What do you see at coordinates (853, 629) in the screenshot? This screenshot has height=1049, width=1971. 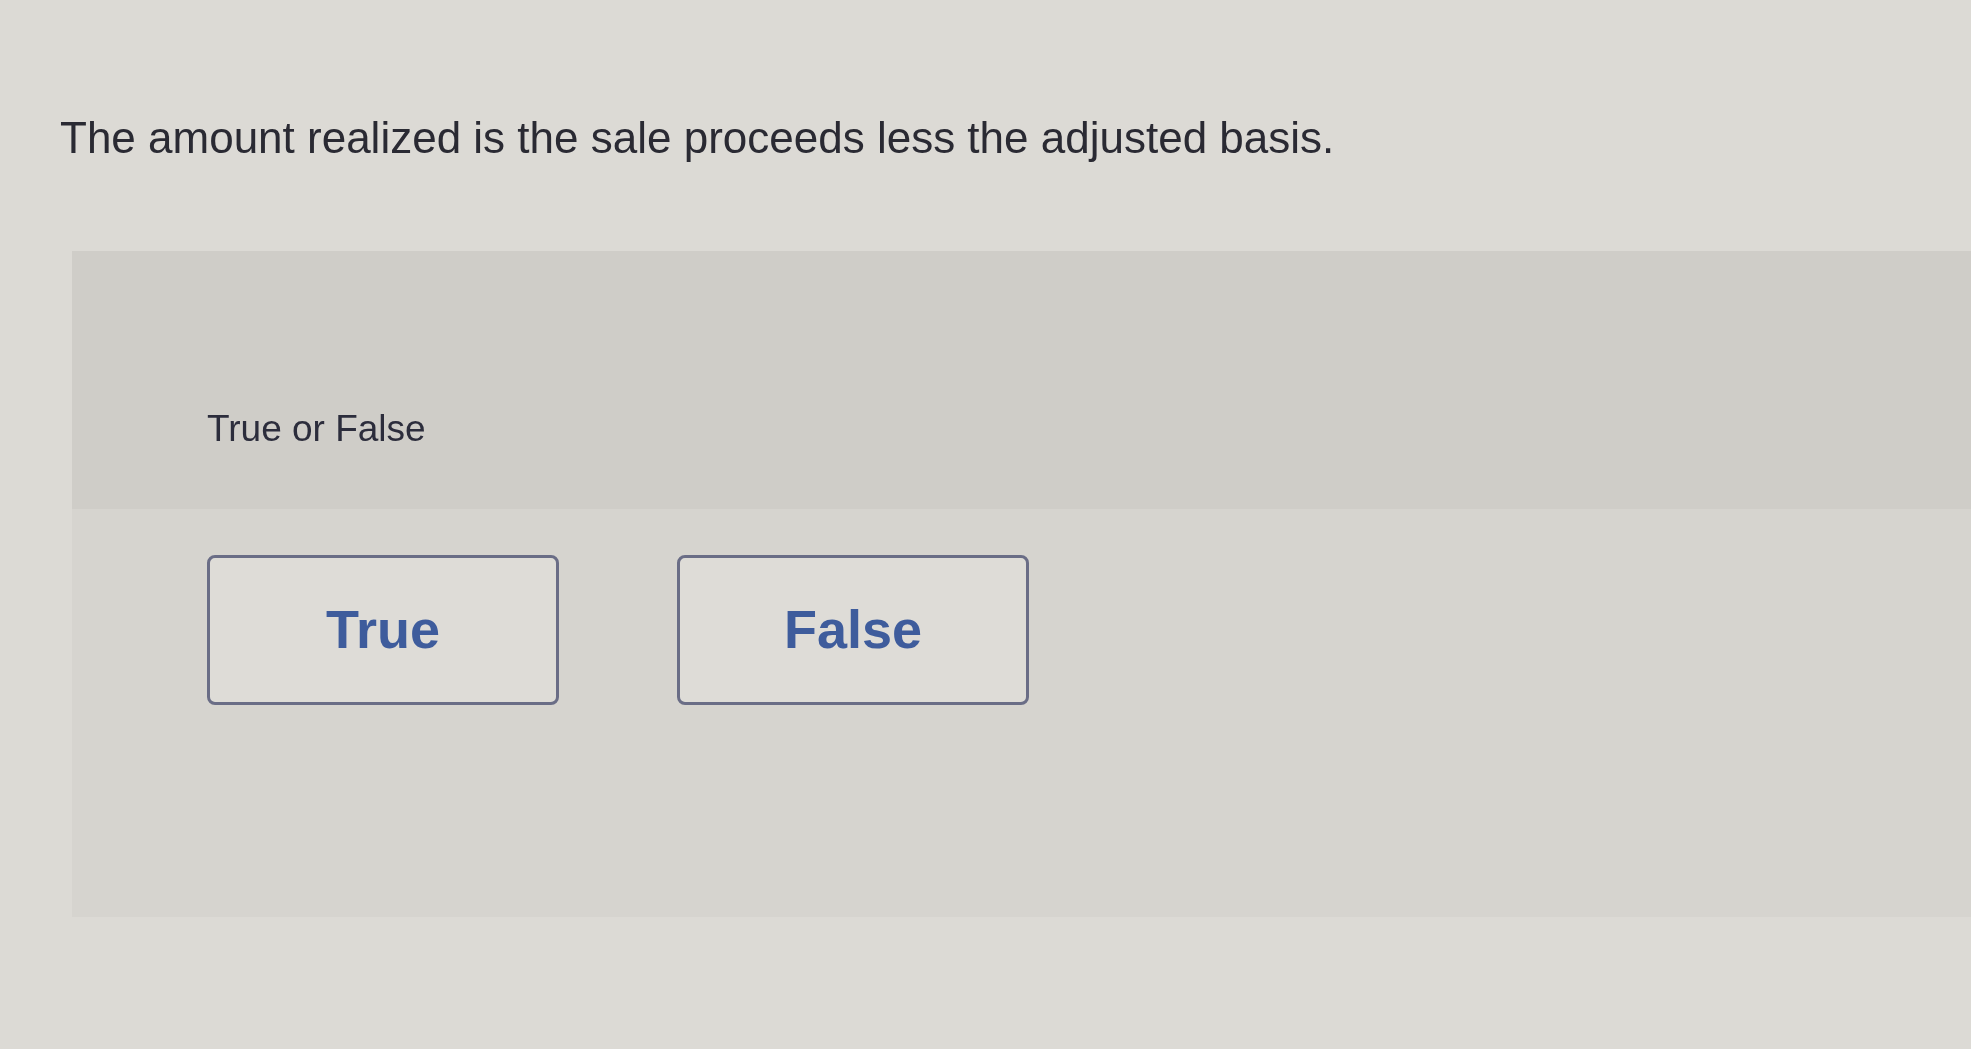 I see `answer-option-button: False` at bounding box center [853, 629].